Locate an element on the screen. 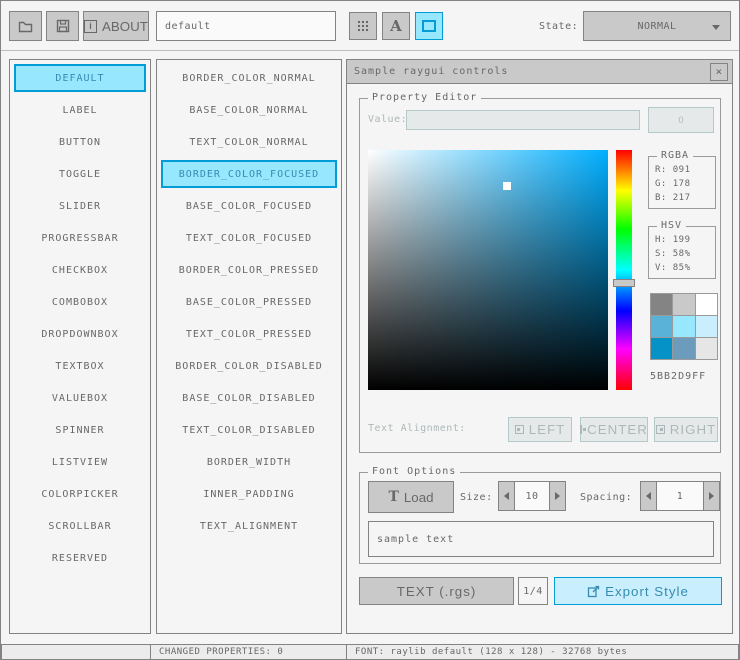 The height and width of the screenshot is (660, 740). align-center-button: CENTER is located at coordinates (614, 429).